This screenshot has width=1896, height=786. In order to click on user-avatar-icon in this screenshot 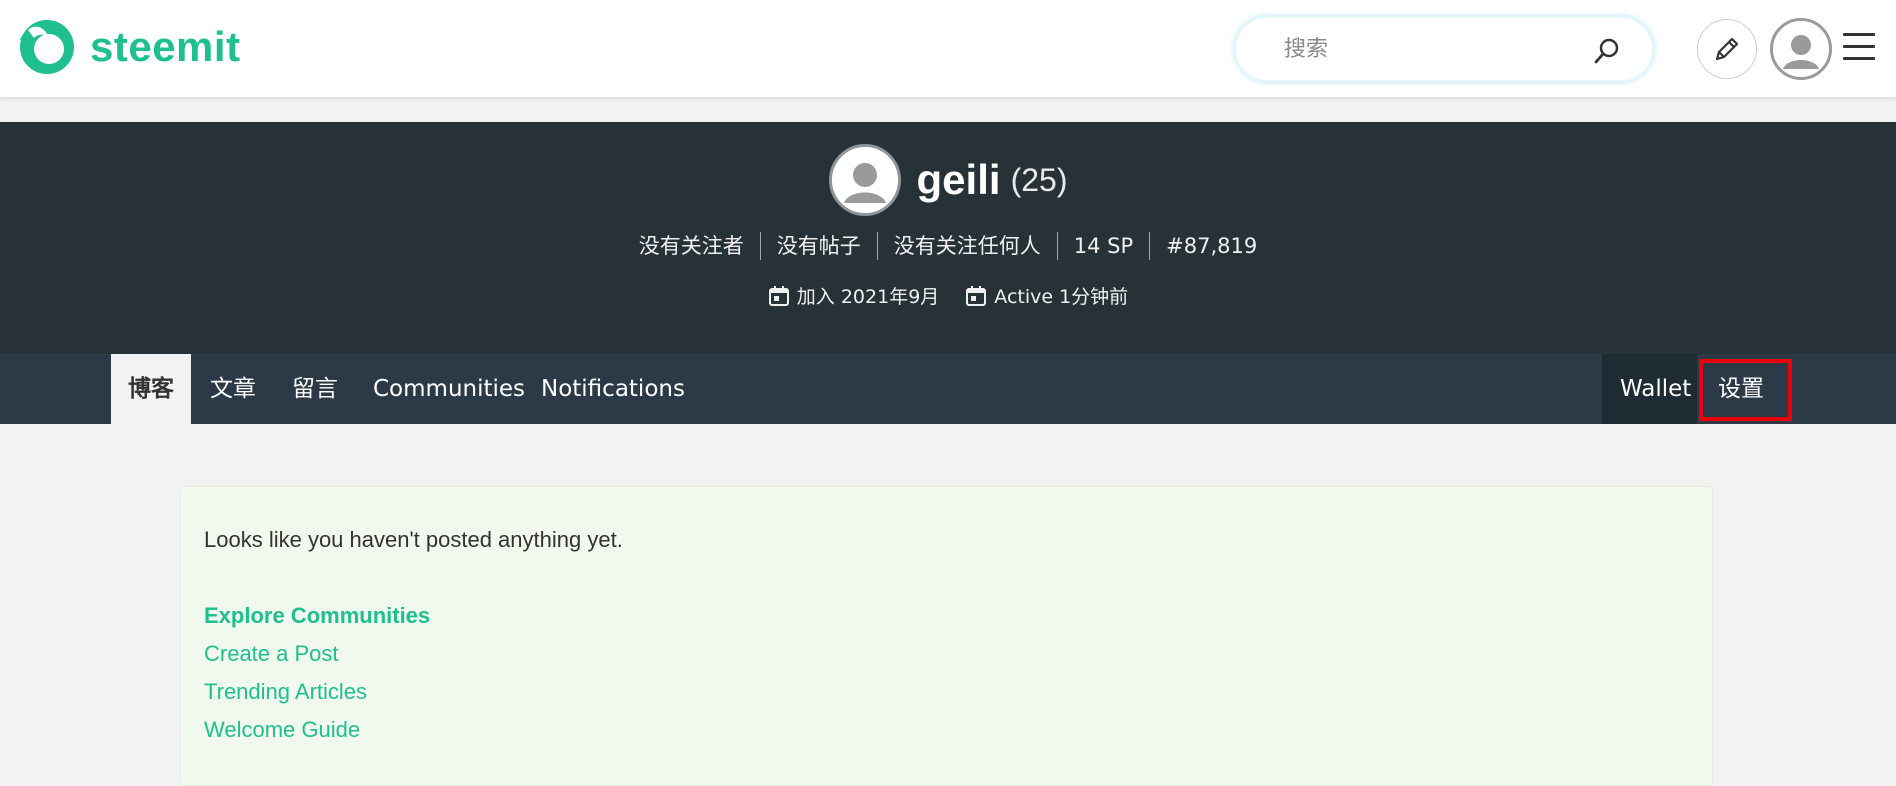, I will do `click(1801, 49)`.